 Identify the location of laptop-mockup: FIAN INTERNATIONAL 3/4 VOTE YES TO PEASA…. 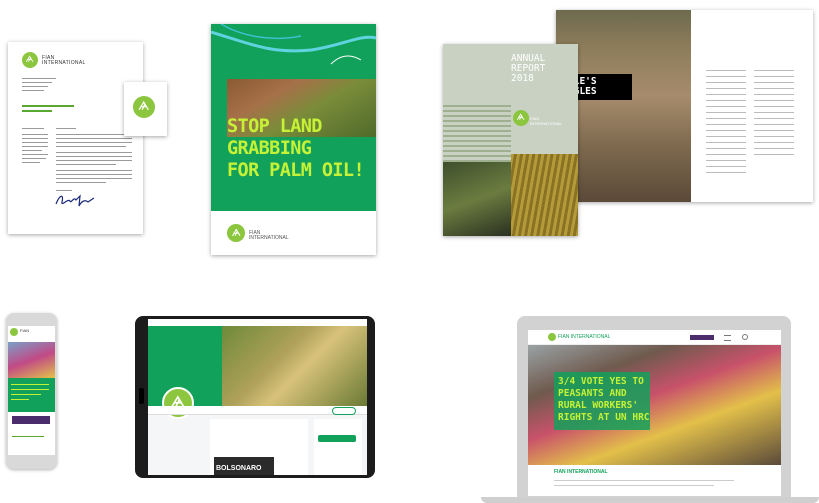
(654, 407).